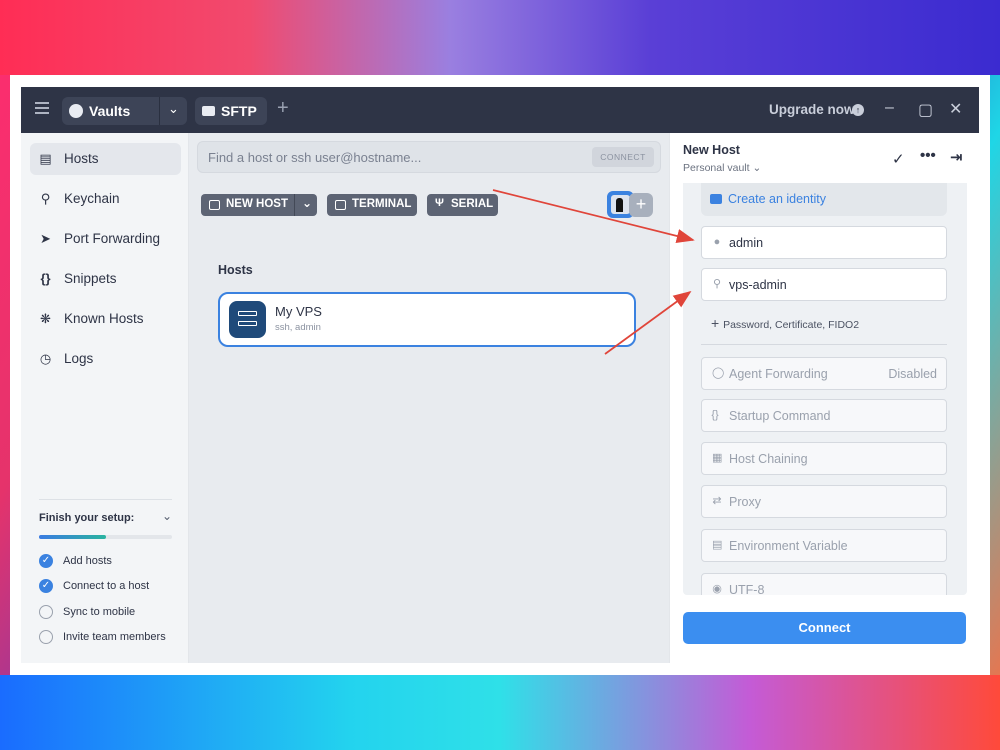  Describe the element at coordinates (711, 150) in the screenshot. I see `panel-title: New Host` at that location.